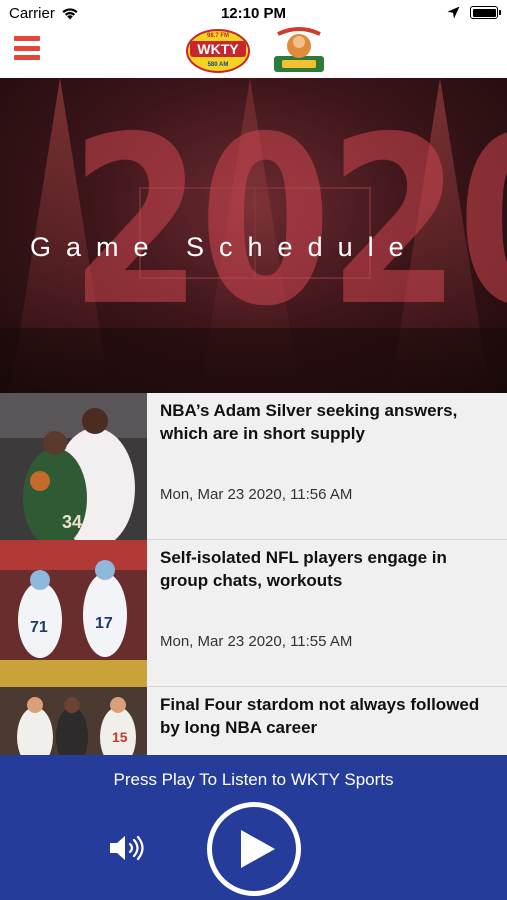 The width and height of the screenshot is (507, 900). What do you see at coordinates (256, 494) in the screenshot?
I see `news-date: Mon, Mar 23 2020, 11:56 AM` at bounding box center [256, 494].